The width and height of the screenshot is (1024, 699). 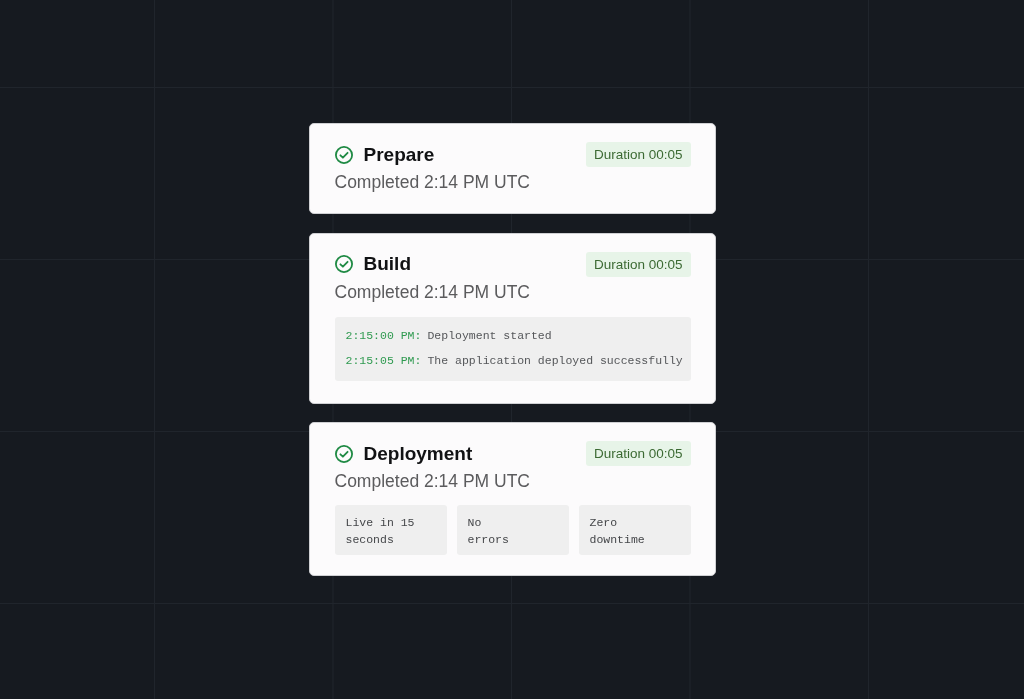 What do you see at coordinates (489, 335) in the screenshot?
I see `log-message: Deployment started` at bounding box center [489, 335].